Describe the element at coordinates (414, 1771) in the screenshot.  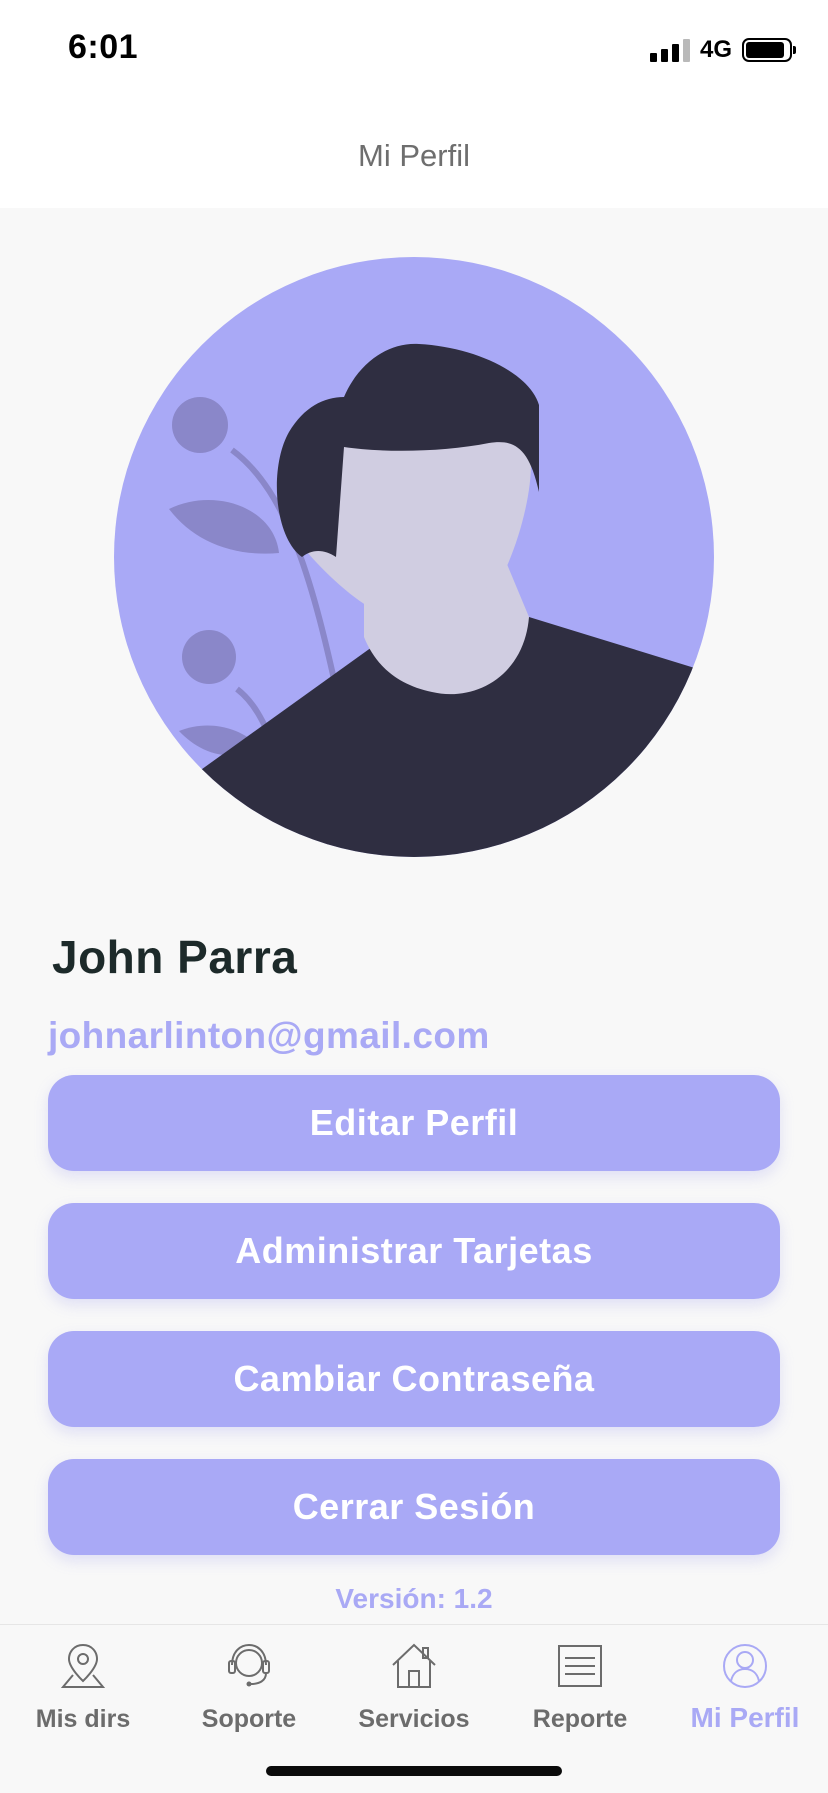
I see `home-indicator` at that location.